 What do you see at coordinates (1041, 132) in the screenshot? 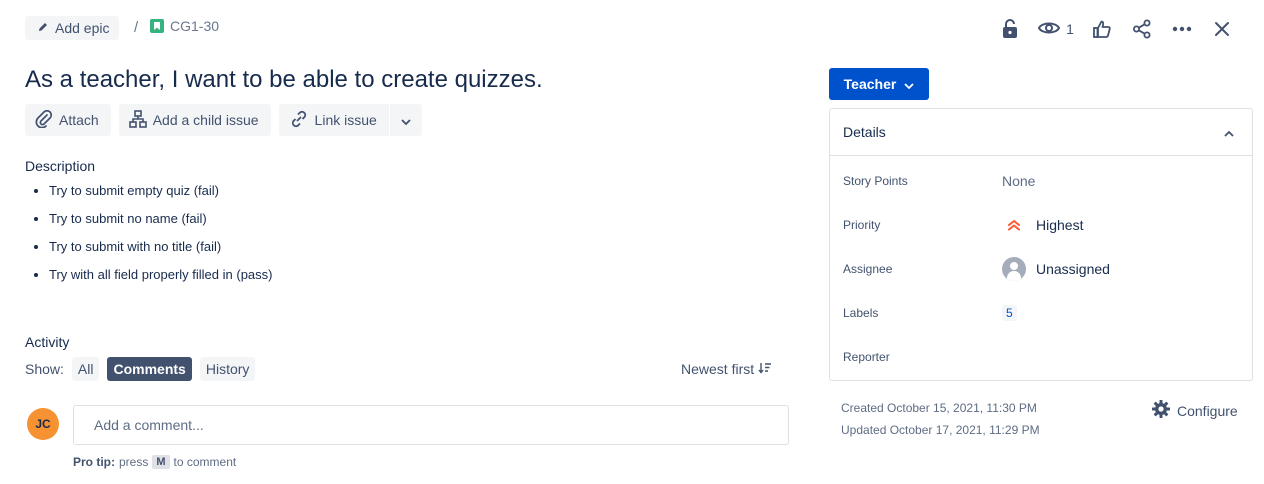
I see `details-header: Details` at bounding box center [1041, 132].